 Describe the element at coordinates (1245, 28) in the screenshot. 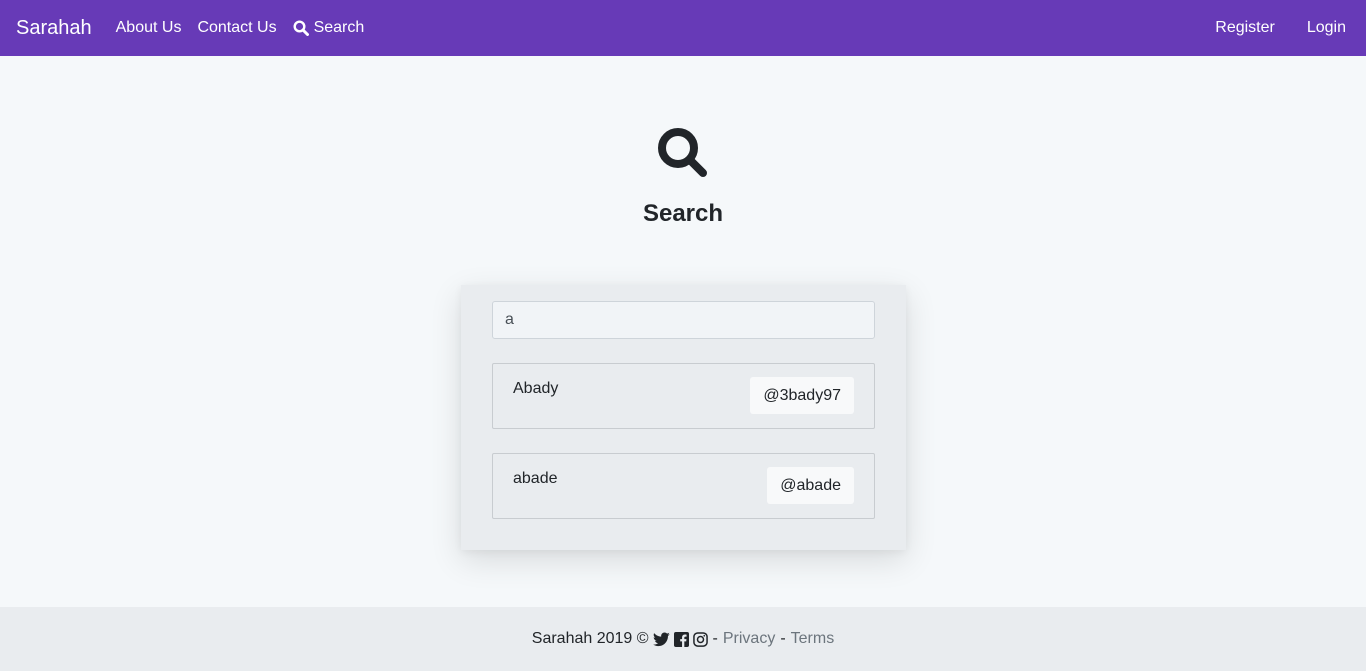

I see `nav-register: Register` at that location.